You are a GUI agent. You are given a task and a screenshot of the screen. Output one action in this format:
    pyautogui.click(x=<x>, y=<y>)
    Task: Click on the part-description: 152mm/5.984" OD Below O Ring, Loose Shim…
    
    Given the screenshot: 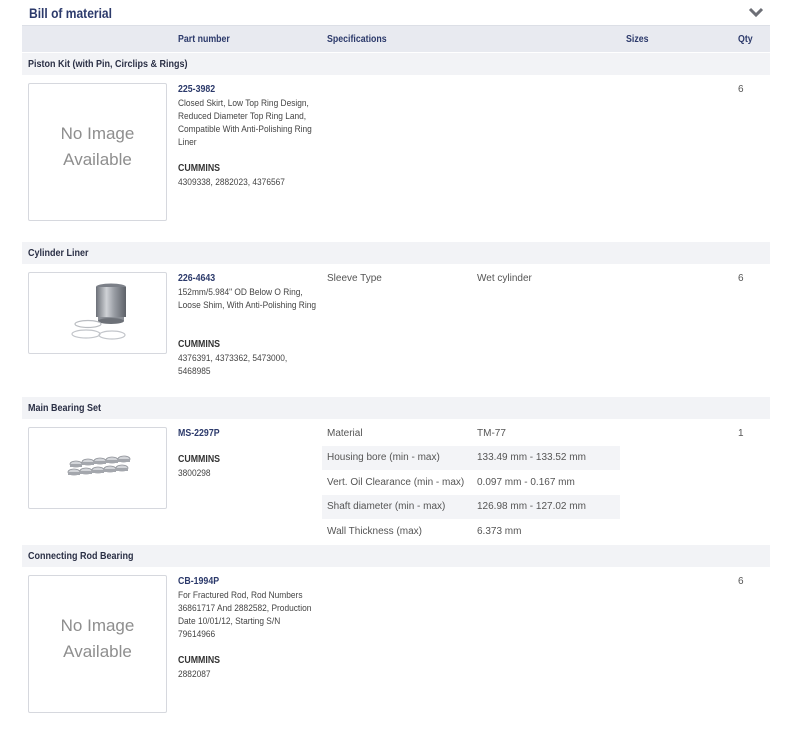 What is the action you would take?
    pyautogui.click(x=247, y=299)
    